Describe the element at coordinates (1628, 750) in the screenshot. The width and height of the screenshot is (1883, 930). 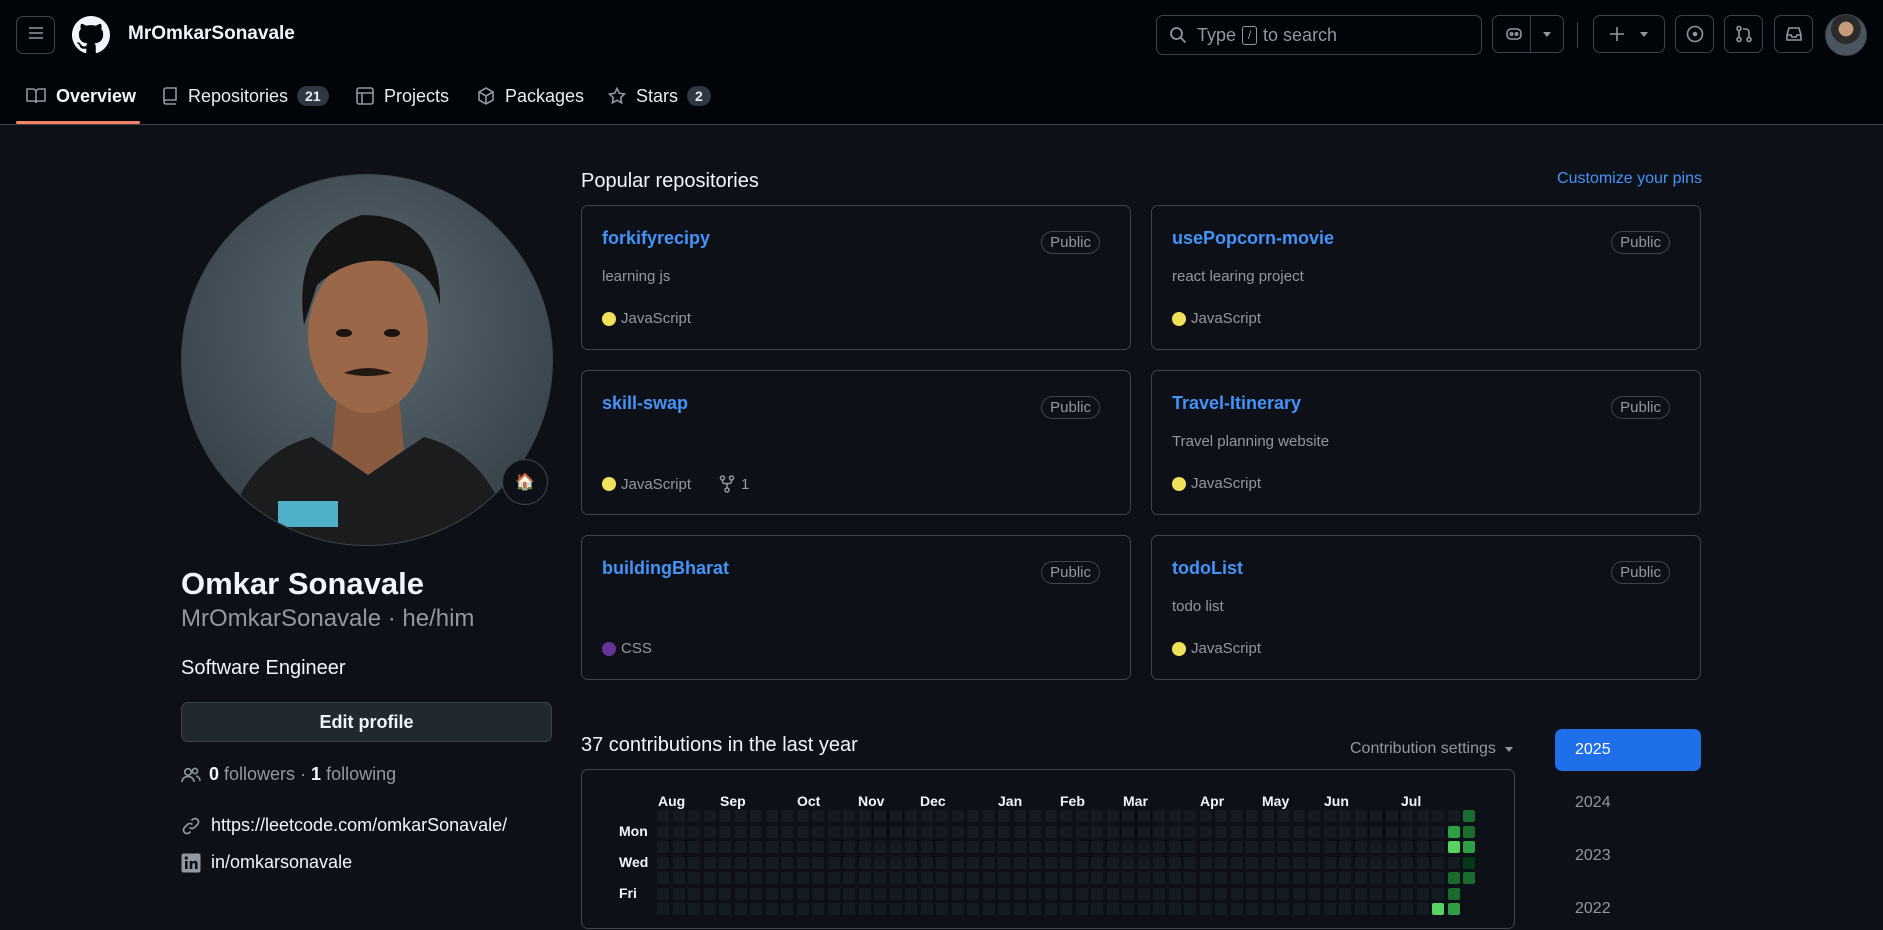
I see `year-button-2025: 2025` at that location.